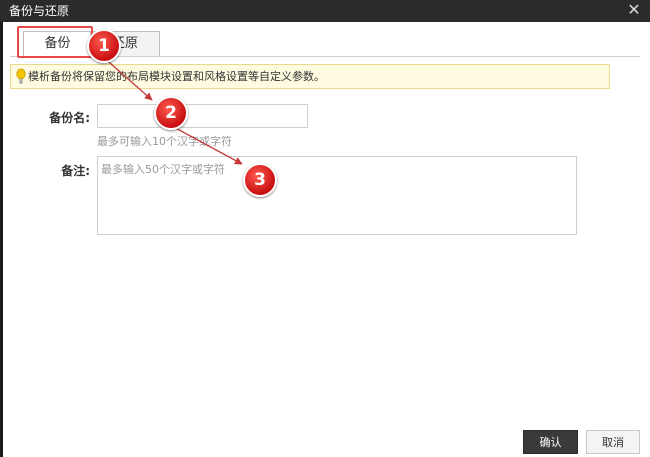  What do you see at coordinates (21, 76) in the screenshot?
I see `lightbulb-icon` at bounding box center [21, 76].